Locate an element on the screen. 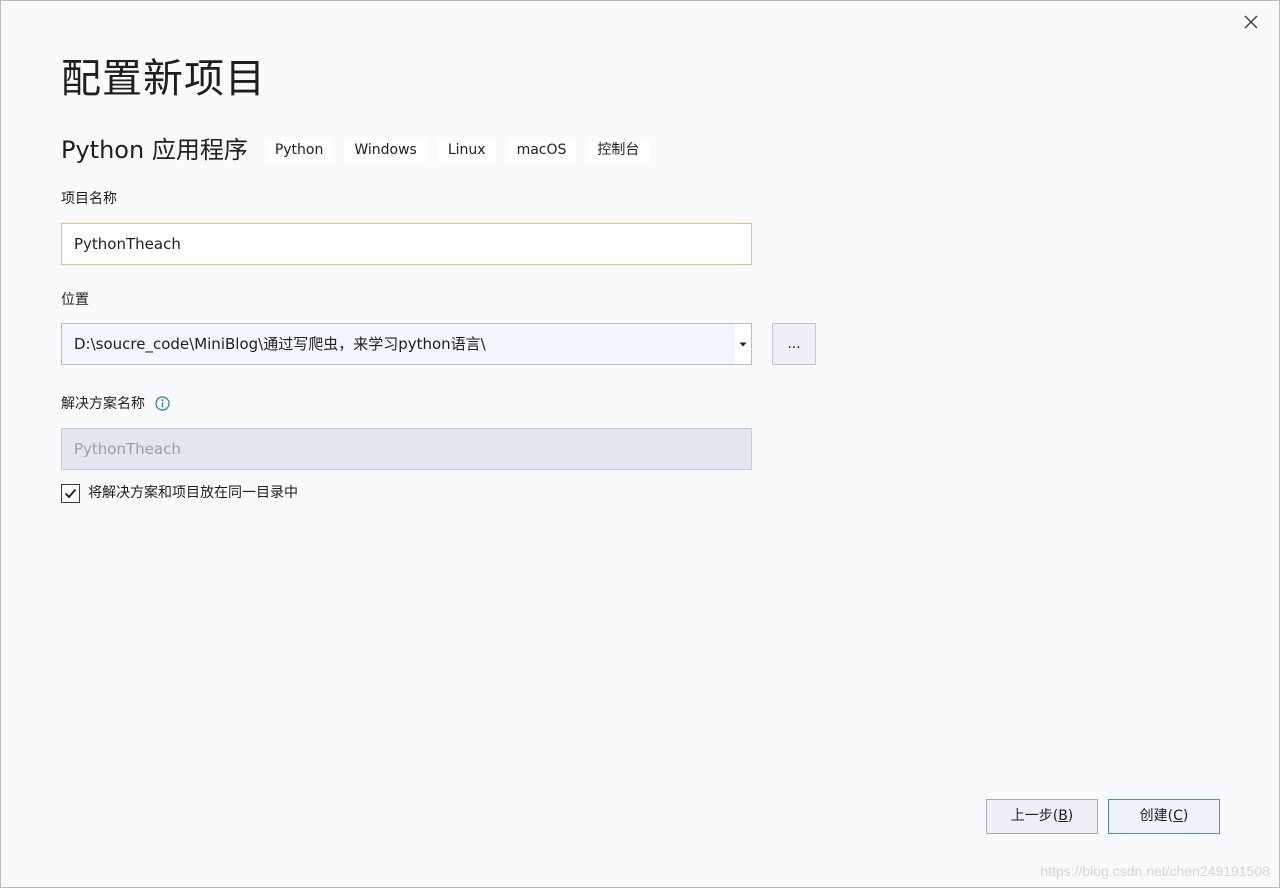  solution-name-label-row: 解决方案名称 is located at coordinates (116, 404).